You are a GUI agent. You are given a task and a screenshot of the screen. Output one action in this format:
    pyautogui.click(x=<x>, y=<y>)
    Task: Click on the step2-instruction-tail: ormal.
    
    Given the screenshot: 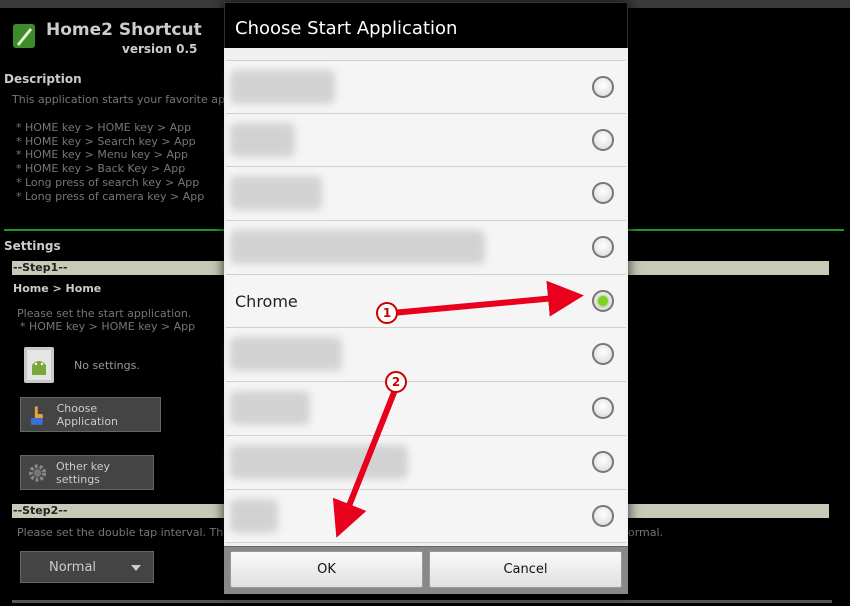 What is the action you would take?
    pyautogui.click(x=646, y=532)
    